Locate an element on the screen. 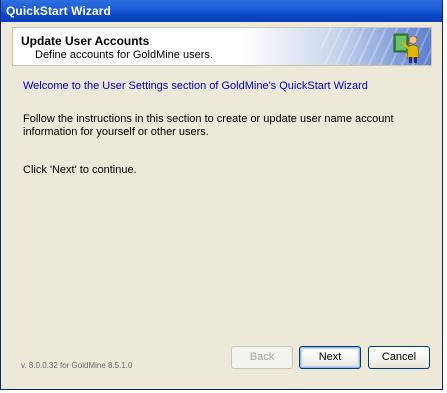 This screenshot has width=447, height=393. cancel-button: Cancel is located at coordinates (399, 357).